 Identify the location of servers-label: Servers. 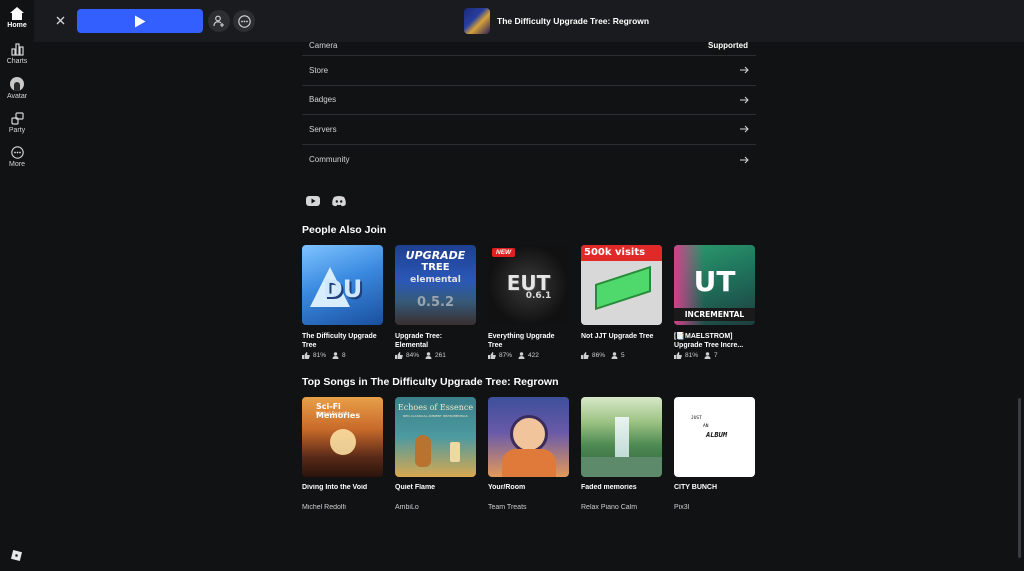
(323, 129).